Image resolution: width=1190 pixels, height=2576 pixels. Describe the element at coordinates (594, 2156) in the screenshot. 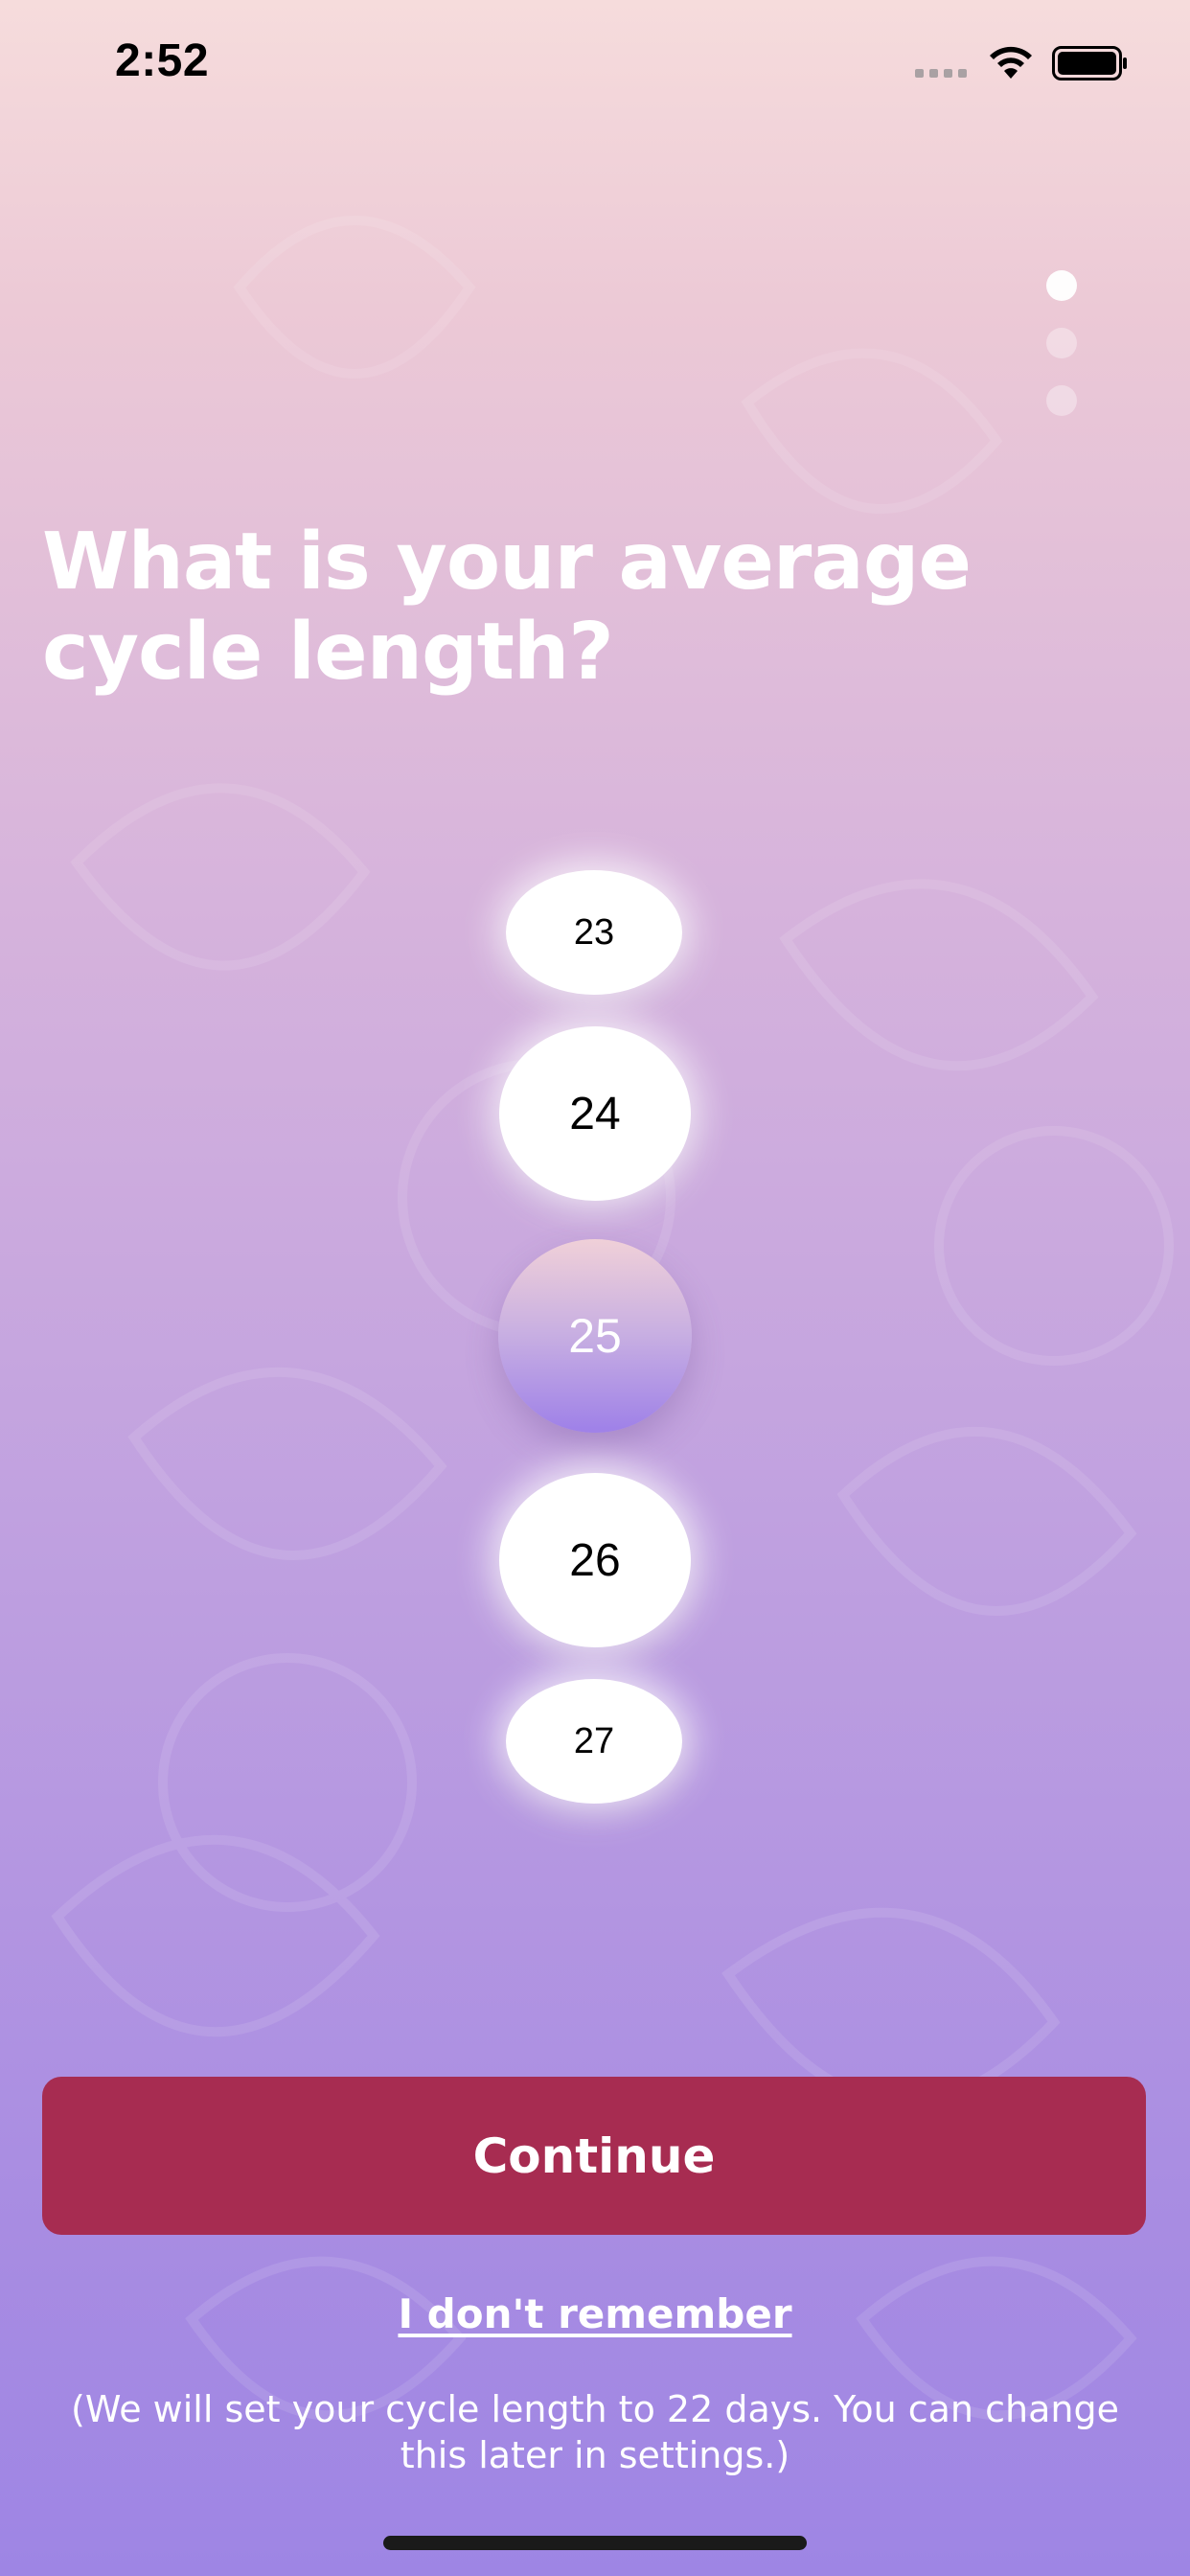

I see `continue-button: Continue` at that location.